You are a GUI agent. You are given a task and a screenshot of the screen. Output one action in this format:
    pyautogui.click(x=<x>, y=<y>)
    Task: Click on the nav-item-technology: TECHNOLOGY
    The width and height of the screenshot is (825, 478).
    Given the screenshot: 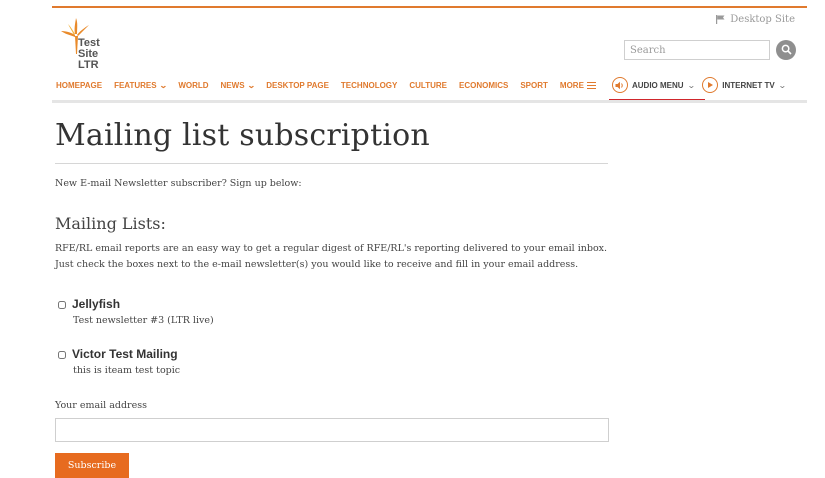 What is the action you would take?
    pyautogui.click(x=369, y=85)
    